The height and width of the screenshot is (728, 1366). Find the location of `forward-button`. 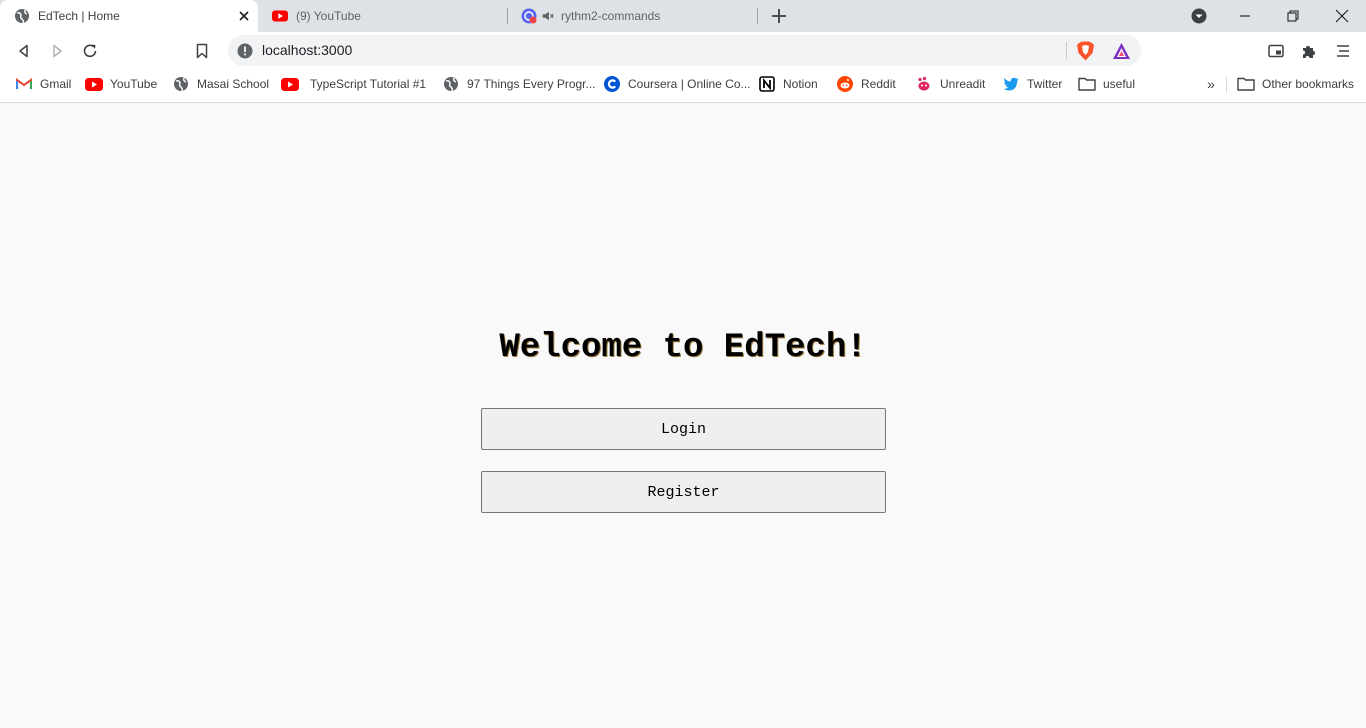

forward-button is located at coordinates (57, 51).